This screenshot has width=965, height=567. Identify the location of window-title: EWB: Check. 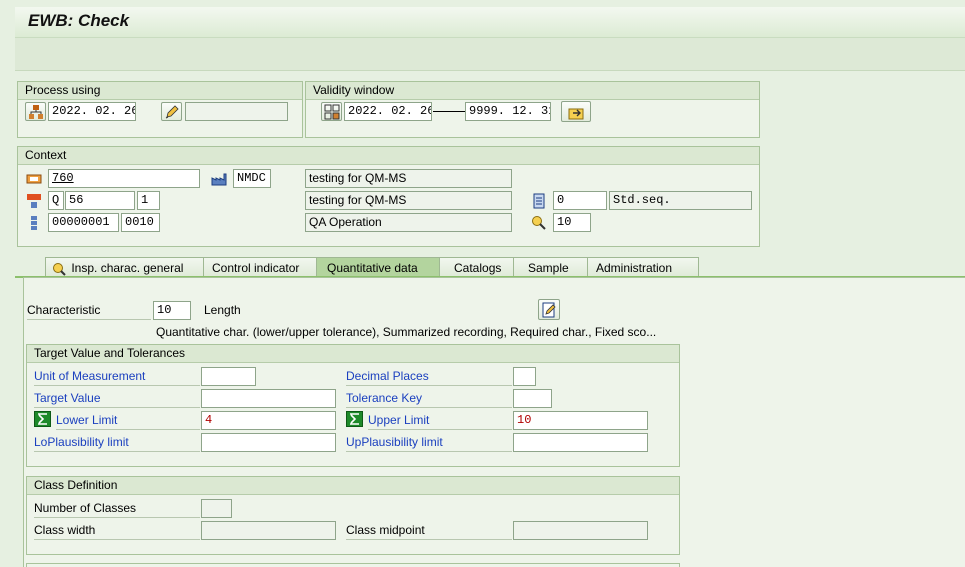
(79, 20).